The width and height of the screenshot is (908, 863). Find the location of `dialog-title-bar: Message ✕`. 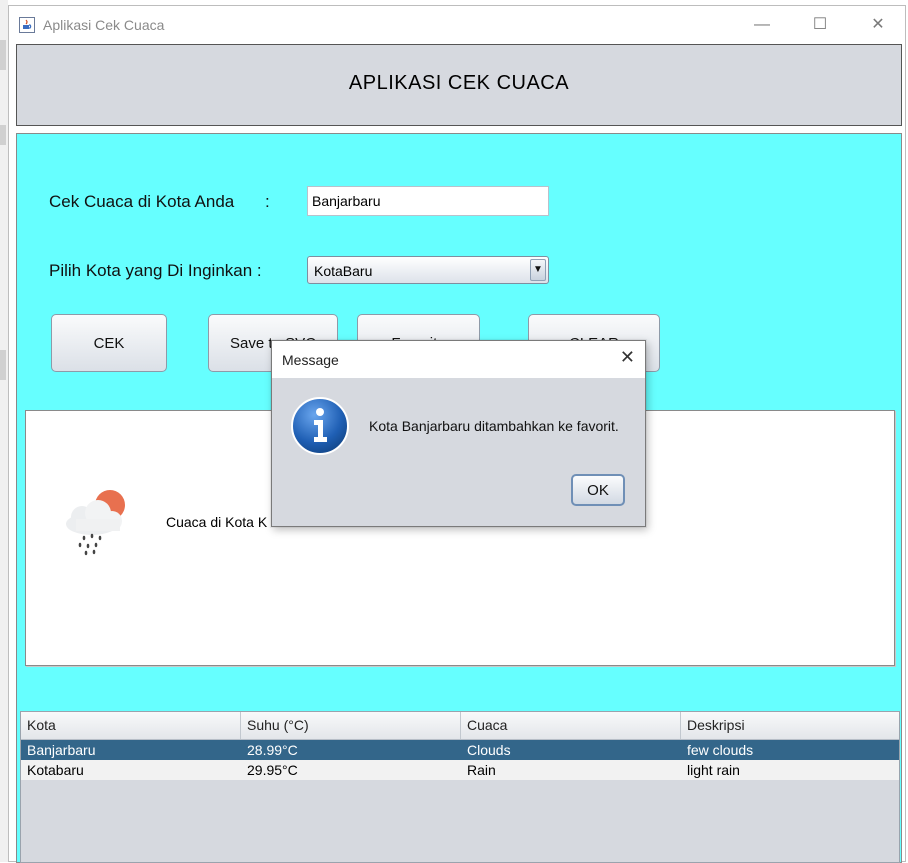

dialog-title-bar: Message ✕ is located at coordinates (458, 359).